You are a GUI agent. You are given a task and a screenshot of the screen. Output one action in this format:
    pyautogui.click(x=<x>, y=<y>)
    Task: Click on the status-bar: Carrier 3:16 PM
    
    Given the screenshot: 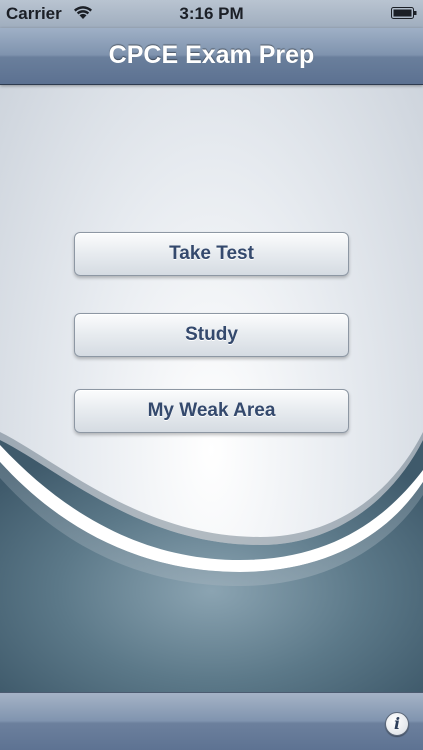 What is the action you would take?
    pyautogui.click(x=211, y=14)
    